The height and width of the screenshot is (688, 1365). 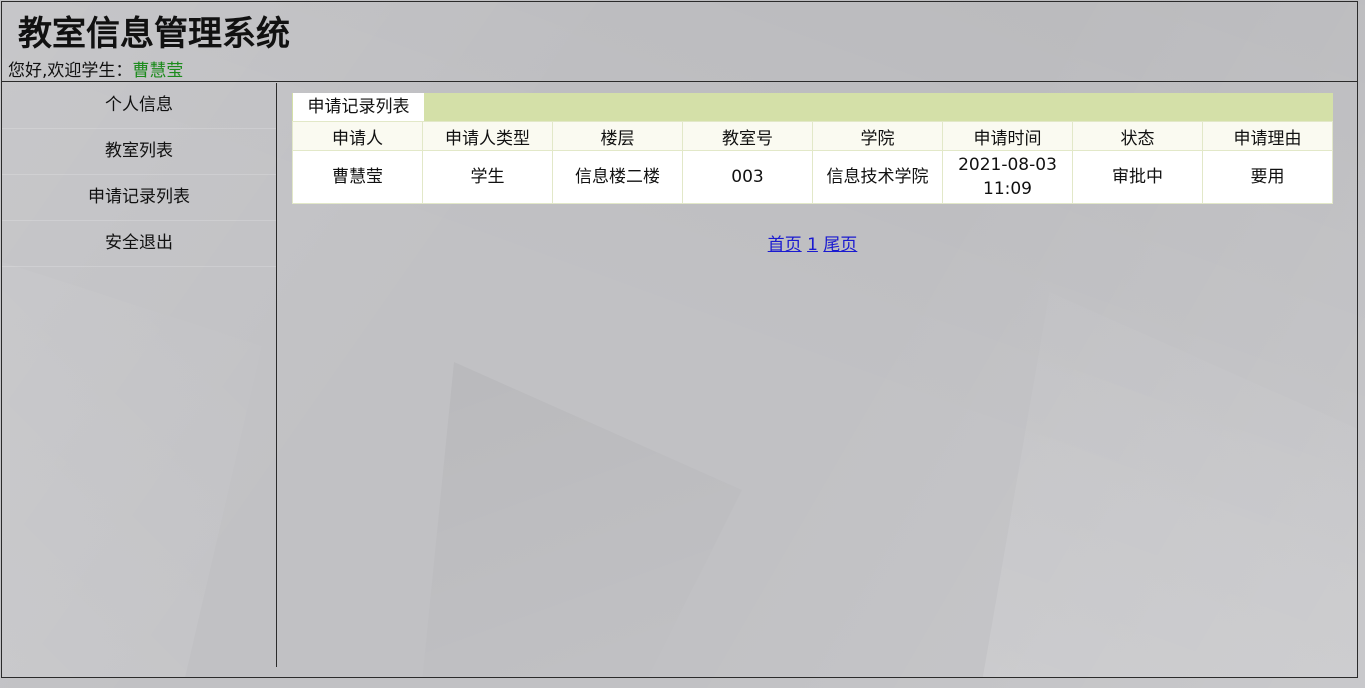 What do you see at coordinates (357, 177) in the screenshot?
I see `cell-applicant: 曹慧莹` at bounding box center [357, 177].